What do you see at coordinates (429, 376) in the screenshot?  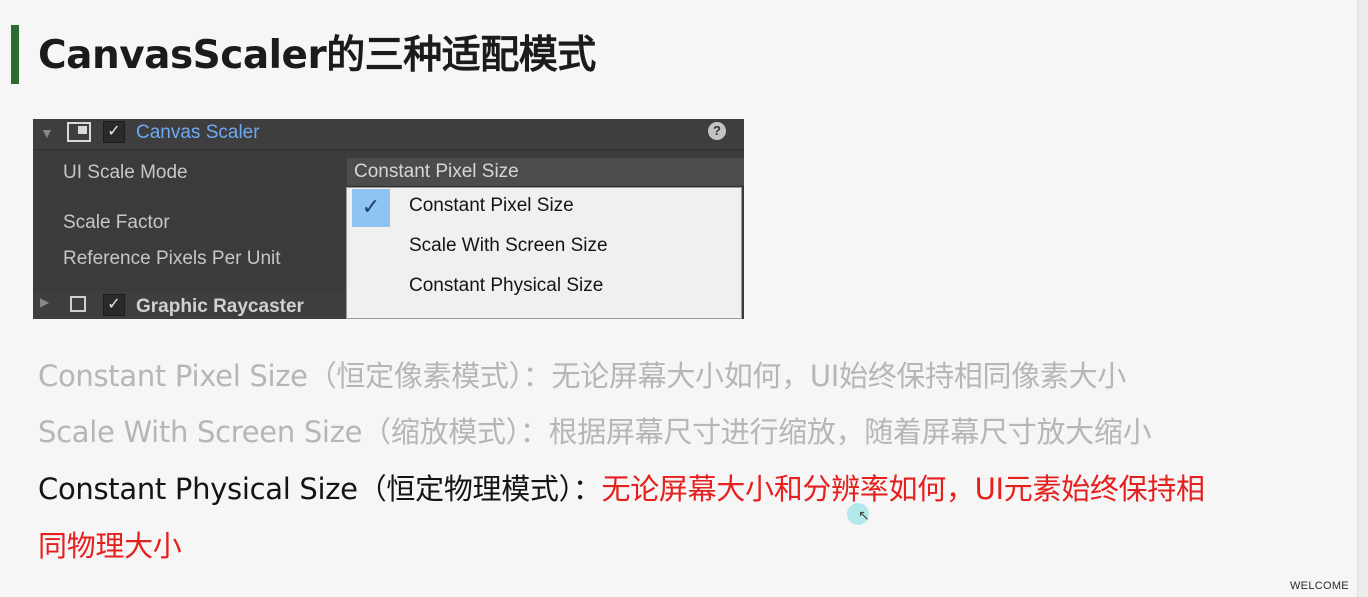 I see `mode-cn-name: （恒定像素模式）：` at bounding box center [429, 376].